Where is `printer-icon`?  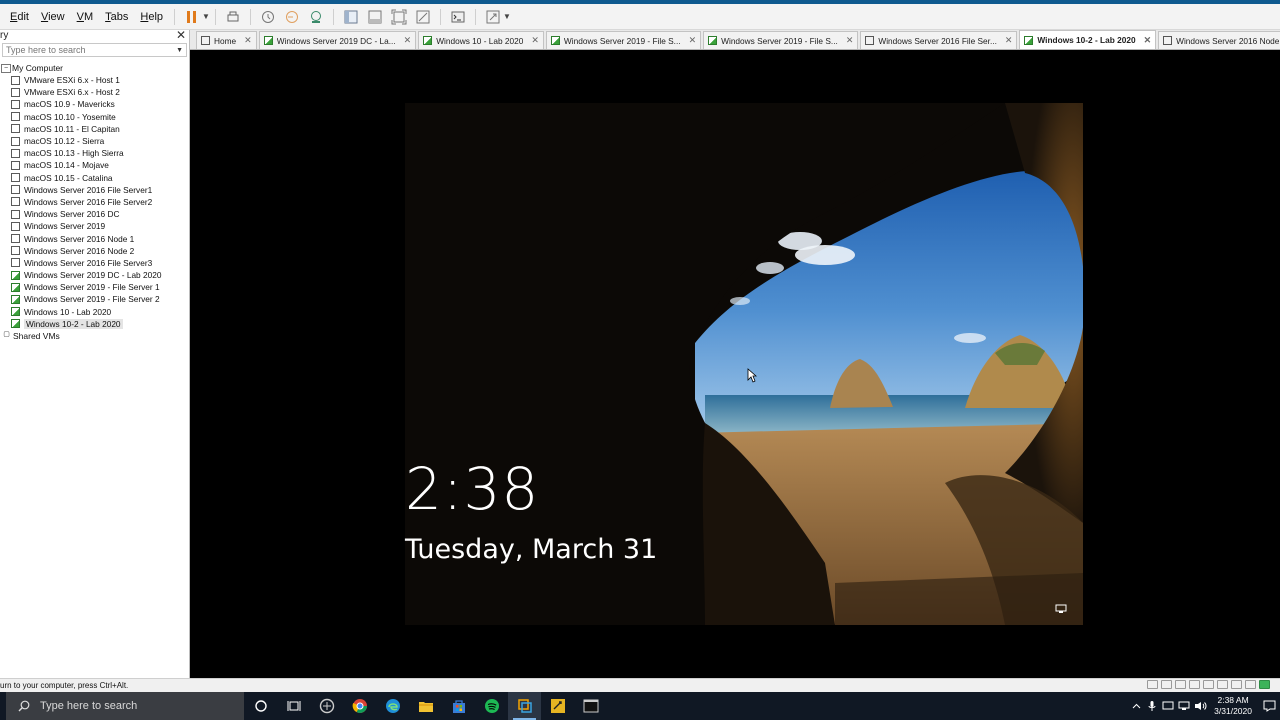 printer-icon is located at coordinates (1222, 684).